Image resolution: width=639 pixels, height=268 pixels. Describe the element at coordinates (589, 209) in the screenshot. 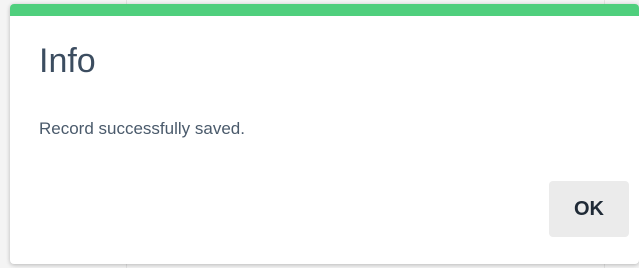

I see `ok-button: OK` at that location.